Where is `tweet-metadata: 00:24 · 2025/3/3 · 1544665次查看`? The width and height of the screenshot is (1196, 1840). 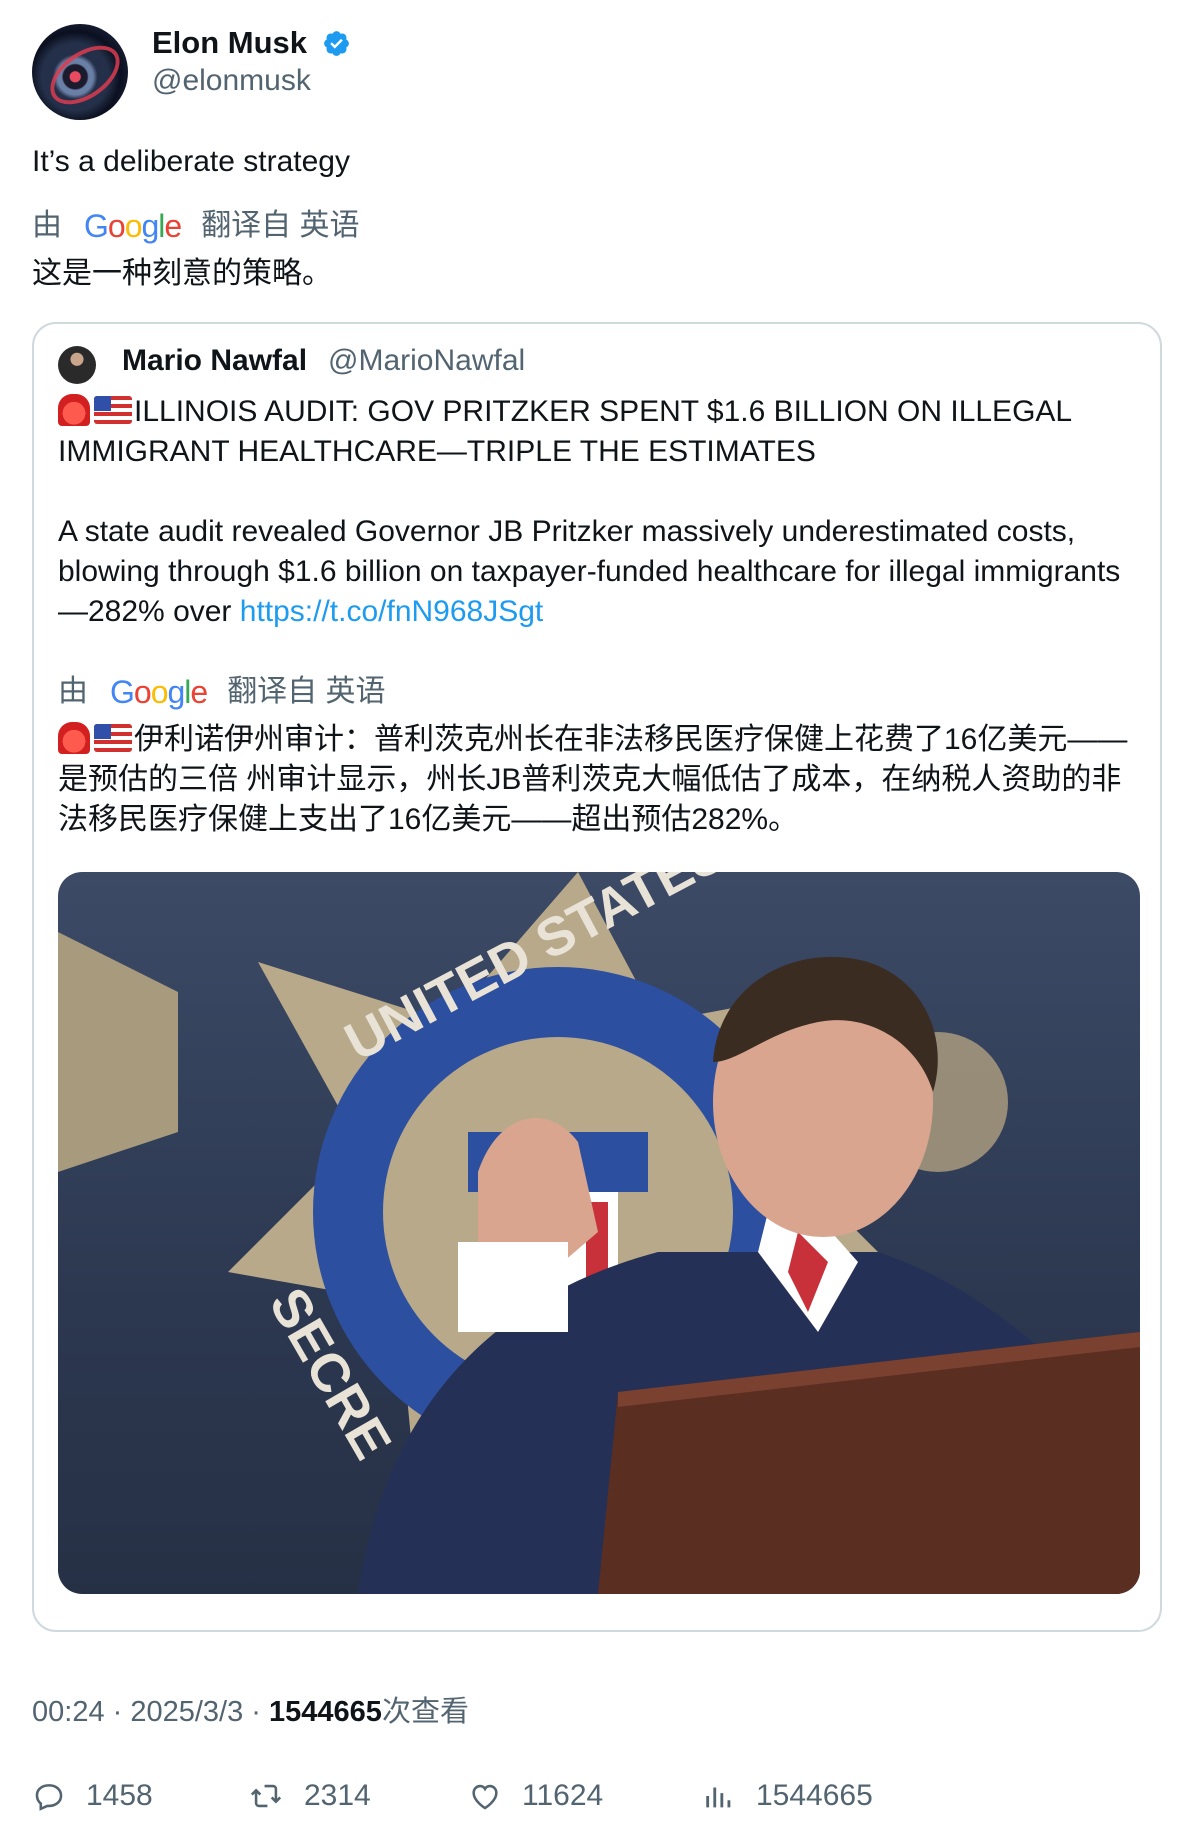
tweet-metadata: 00:24 · 2025/3/3 · 1544665次查看 is located at coordinates (250, 1712).